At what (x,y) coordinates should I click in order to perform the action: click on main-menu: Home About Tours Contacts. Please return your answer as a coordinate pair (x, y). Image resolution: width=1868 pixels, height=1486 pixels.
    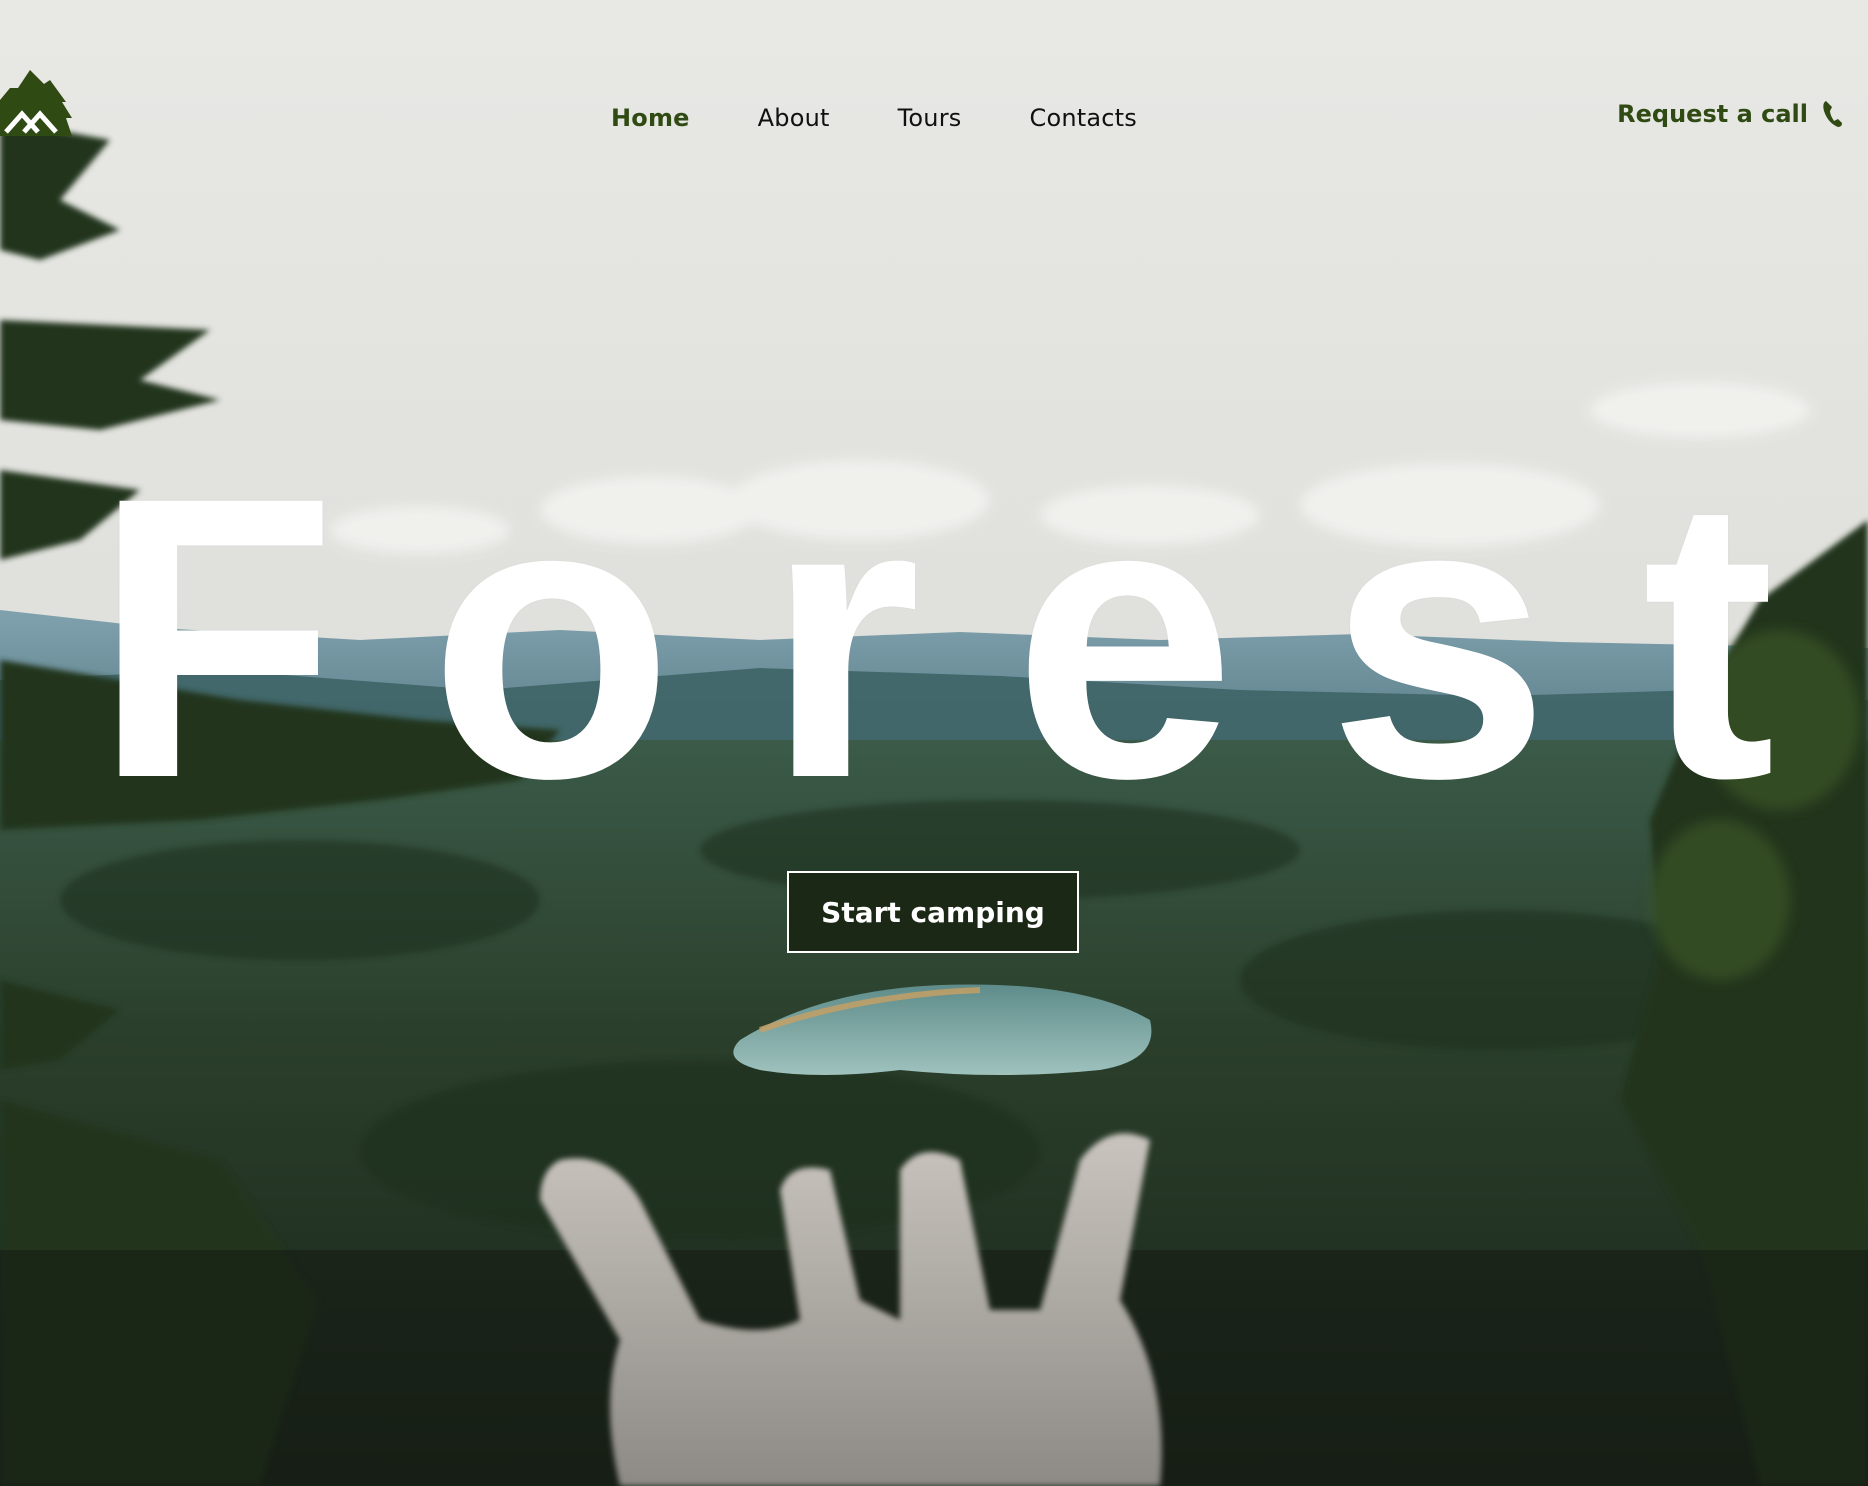
    Looking at the image, I should click on (908, 118).